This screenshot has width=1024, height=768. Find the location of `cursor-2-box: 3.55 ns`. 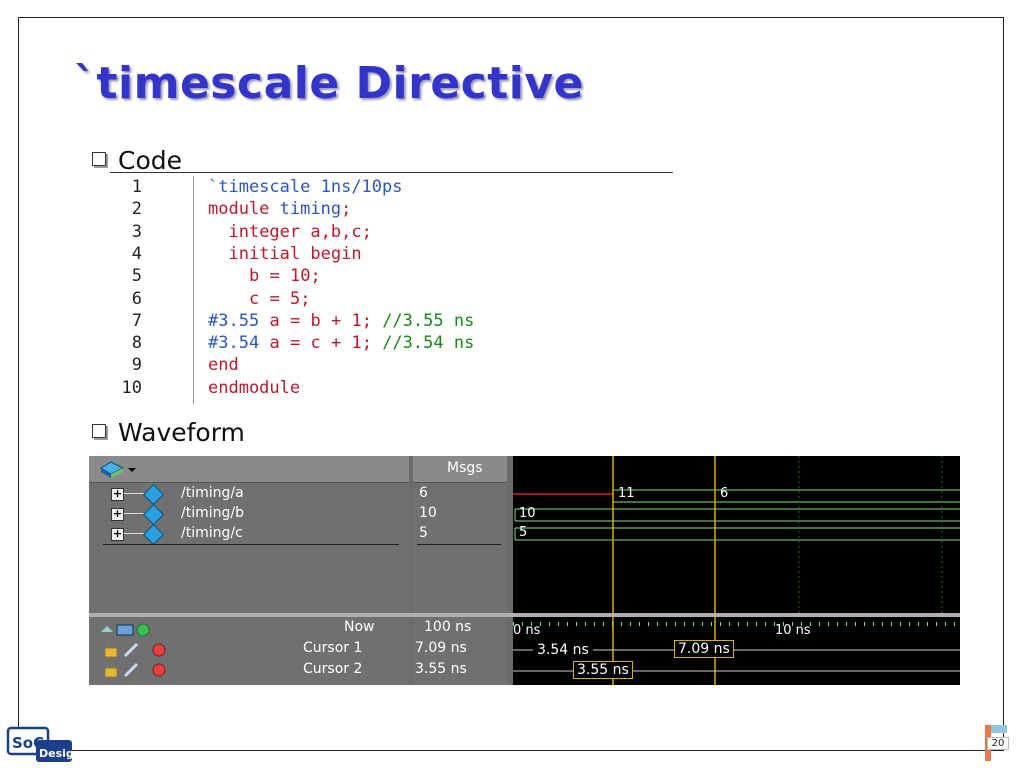

cursor-2-box: 3.55 ns is located at coordinates (603, 670).